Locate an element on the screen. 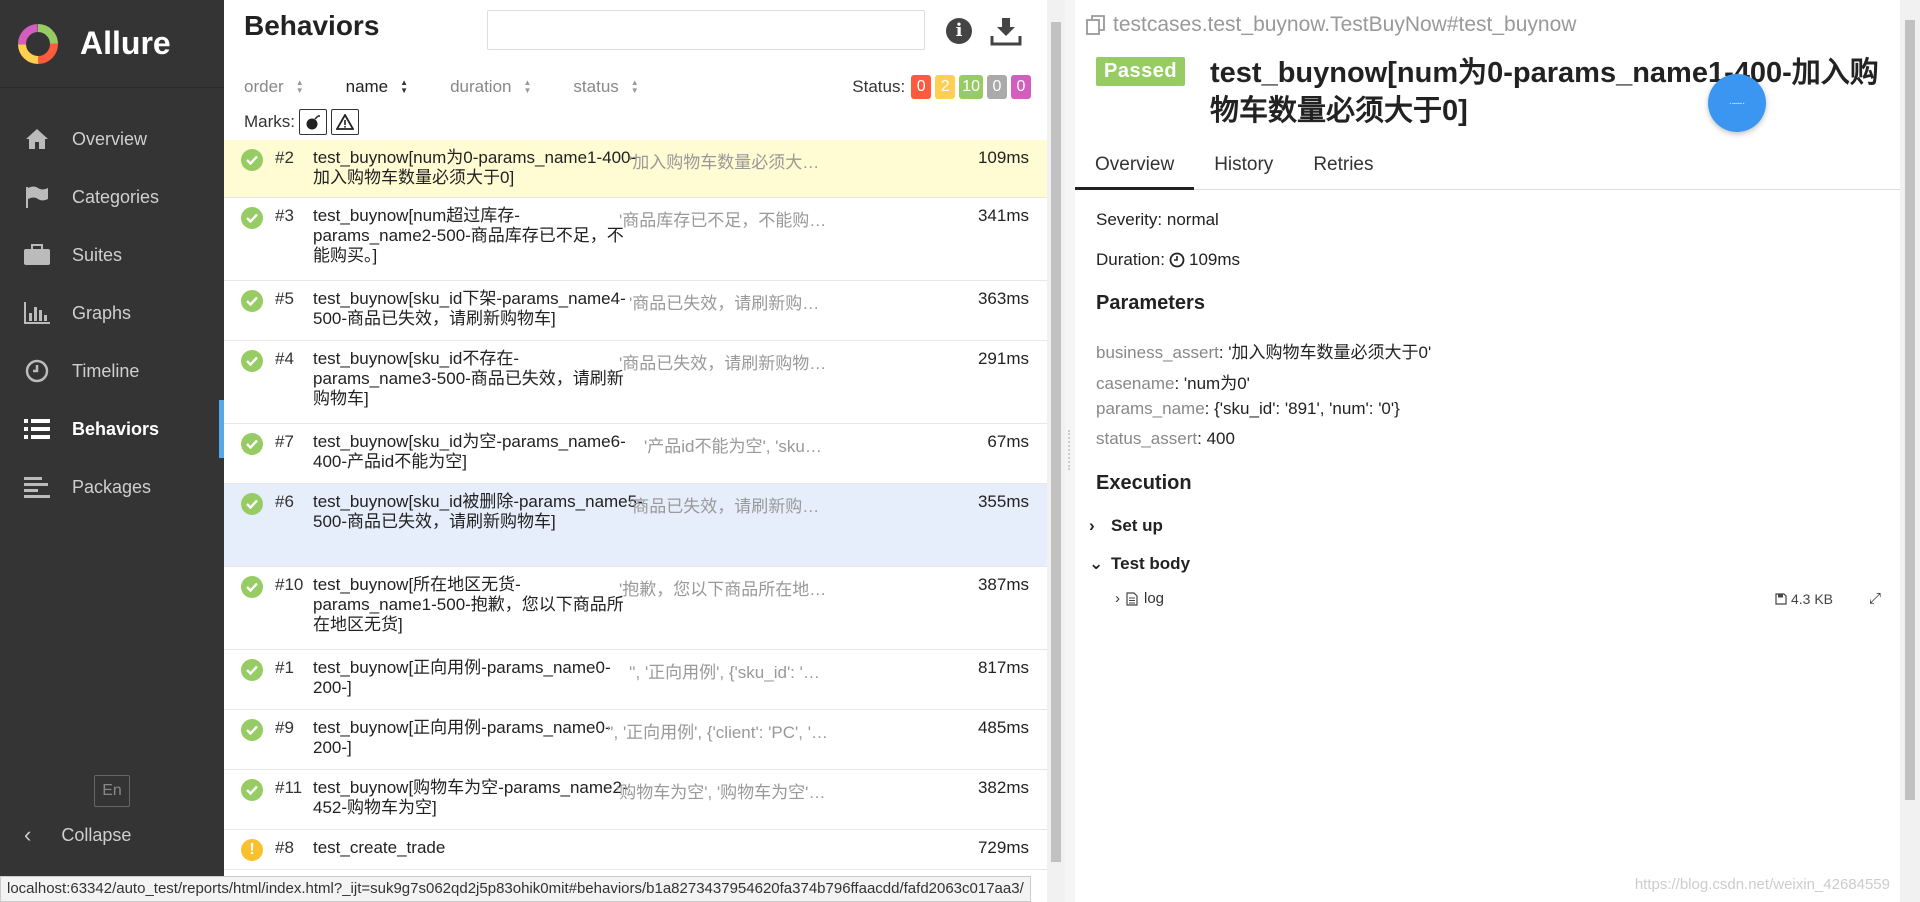 This screenshot has width=1920, height=902. sidebar-item-label: Graphs is located at coordinates (102, 312).